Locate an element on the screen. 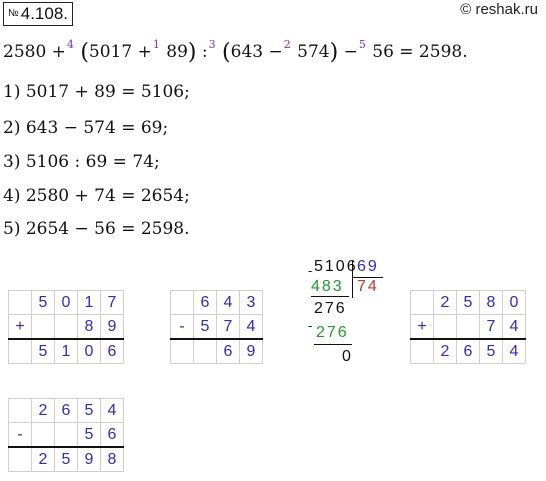 The width and height of the screenshot is (546, 481). column-addition-1: 5 0 1 7 + 8 9 5 1 0 6 is located at coordinates (66, 327).